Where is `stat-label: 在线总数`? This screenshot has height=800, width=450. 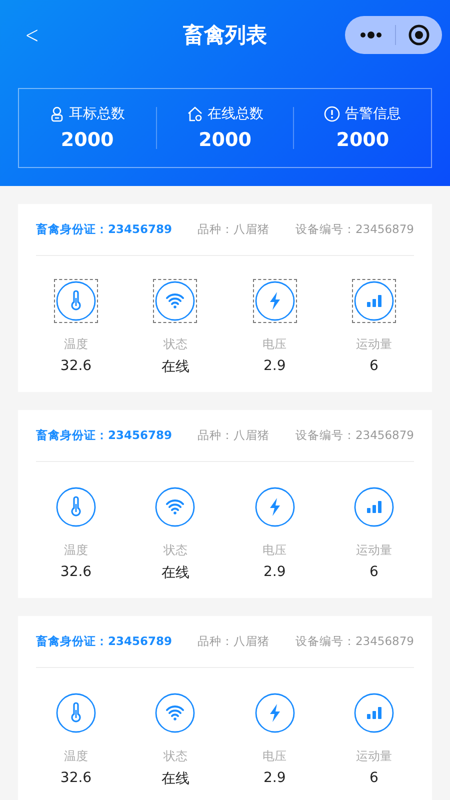 stat-label: 在线总数 is located at coordinates (236, 114).